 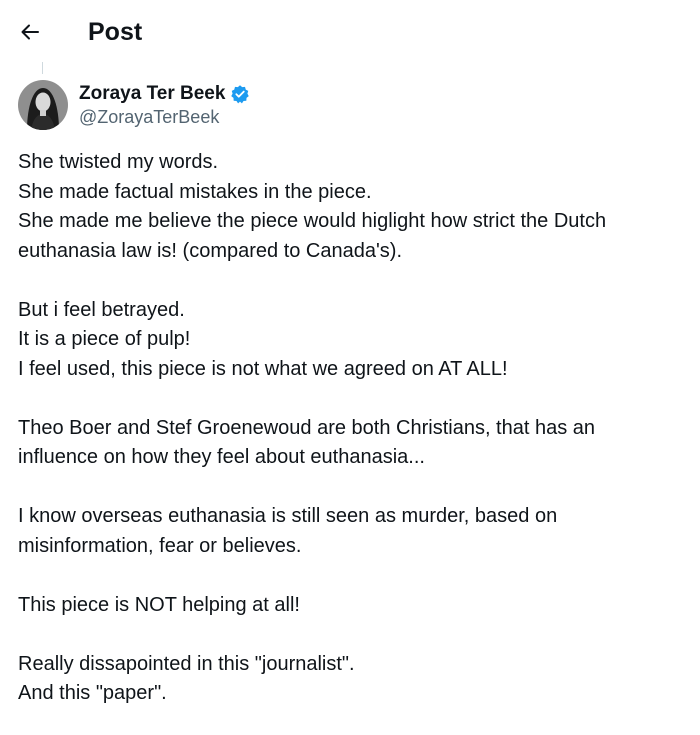 What do you see at coordinates (240, 94) in the screenshot?
I see `verified-badge-icon` at bounding box center [240, 94].